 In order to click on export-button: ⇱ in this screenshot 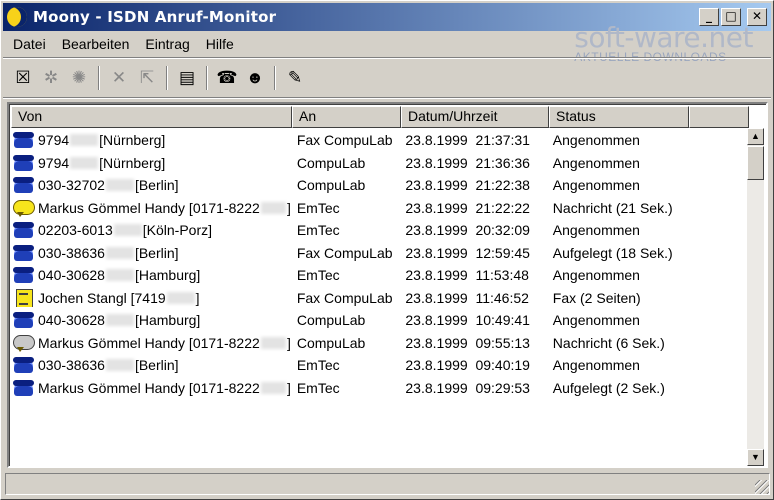, I will do `click(147, 78)`.